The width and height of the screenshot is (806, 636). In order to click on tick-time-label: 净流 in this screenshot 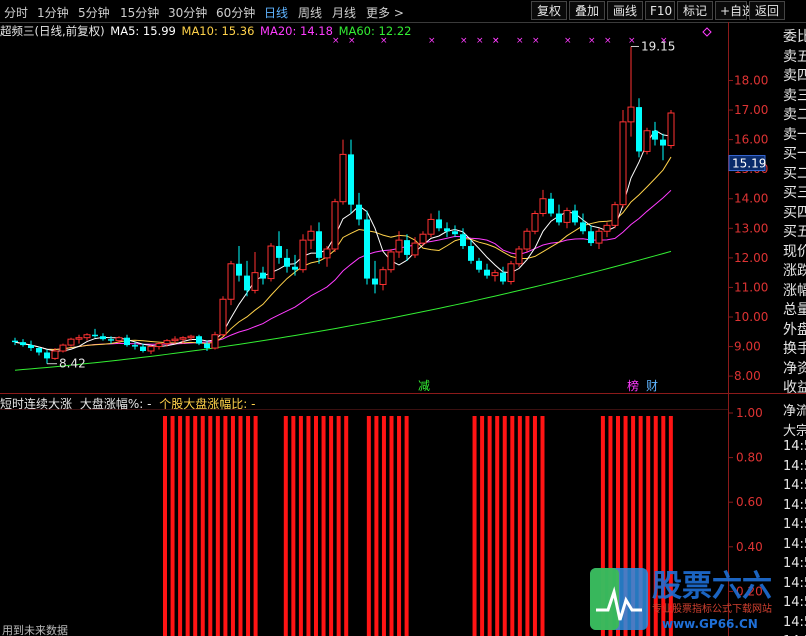, I will do `click(794, 411)`.